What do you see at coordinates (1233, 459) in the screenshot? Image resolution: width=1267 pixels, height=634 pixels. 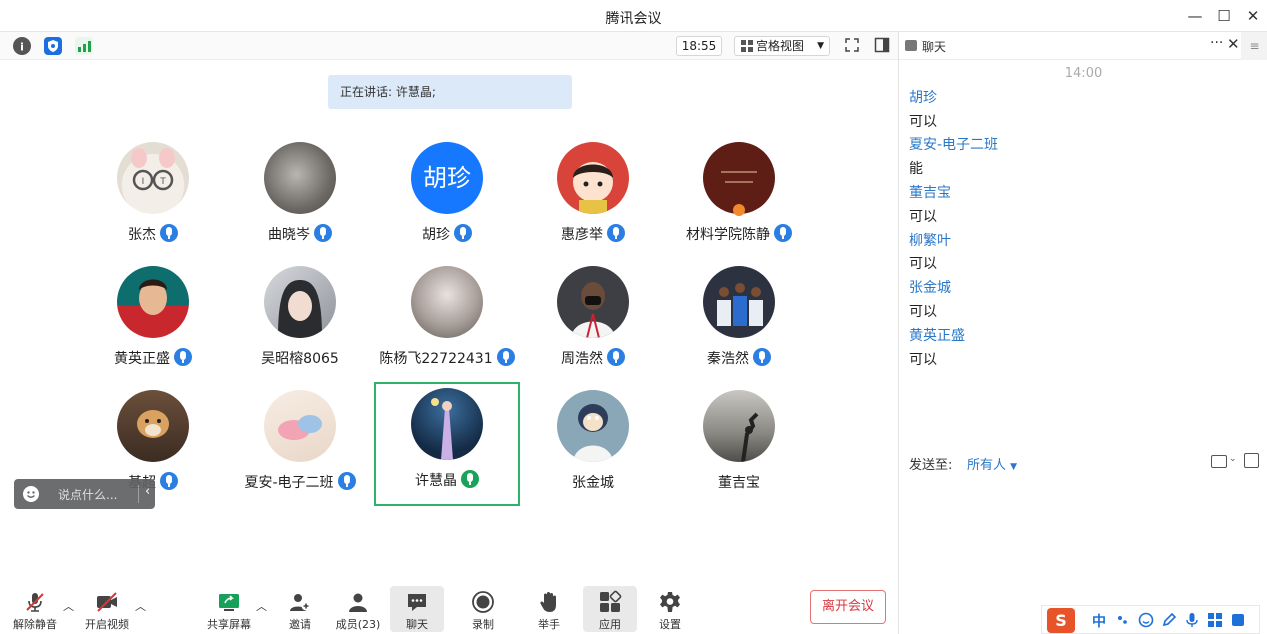 I see `chevron-down-icon: ⌄` at bounding box center [1233, 459].